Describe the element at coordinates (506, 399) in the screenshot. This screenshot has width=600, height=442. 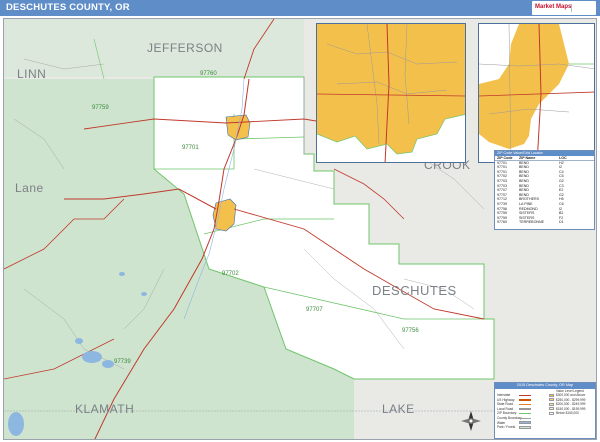
I see `legend-item-label: US Highway` at that location.